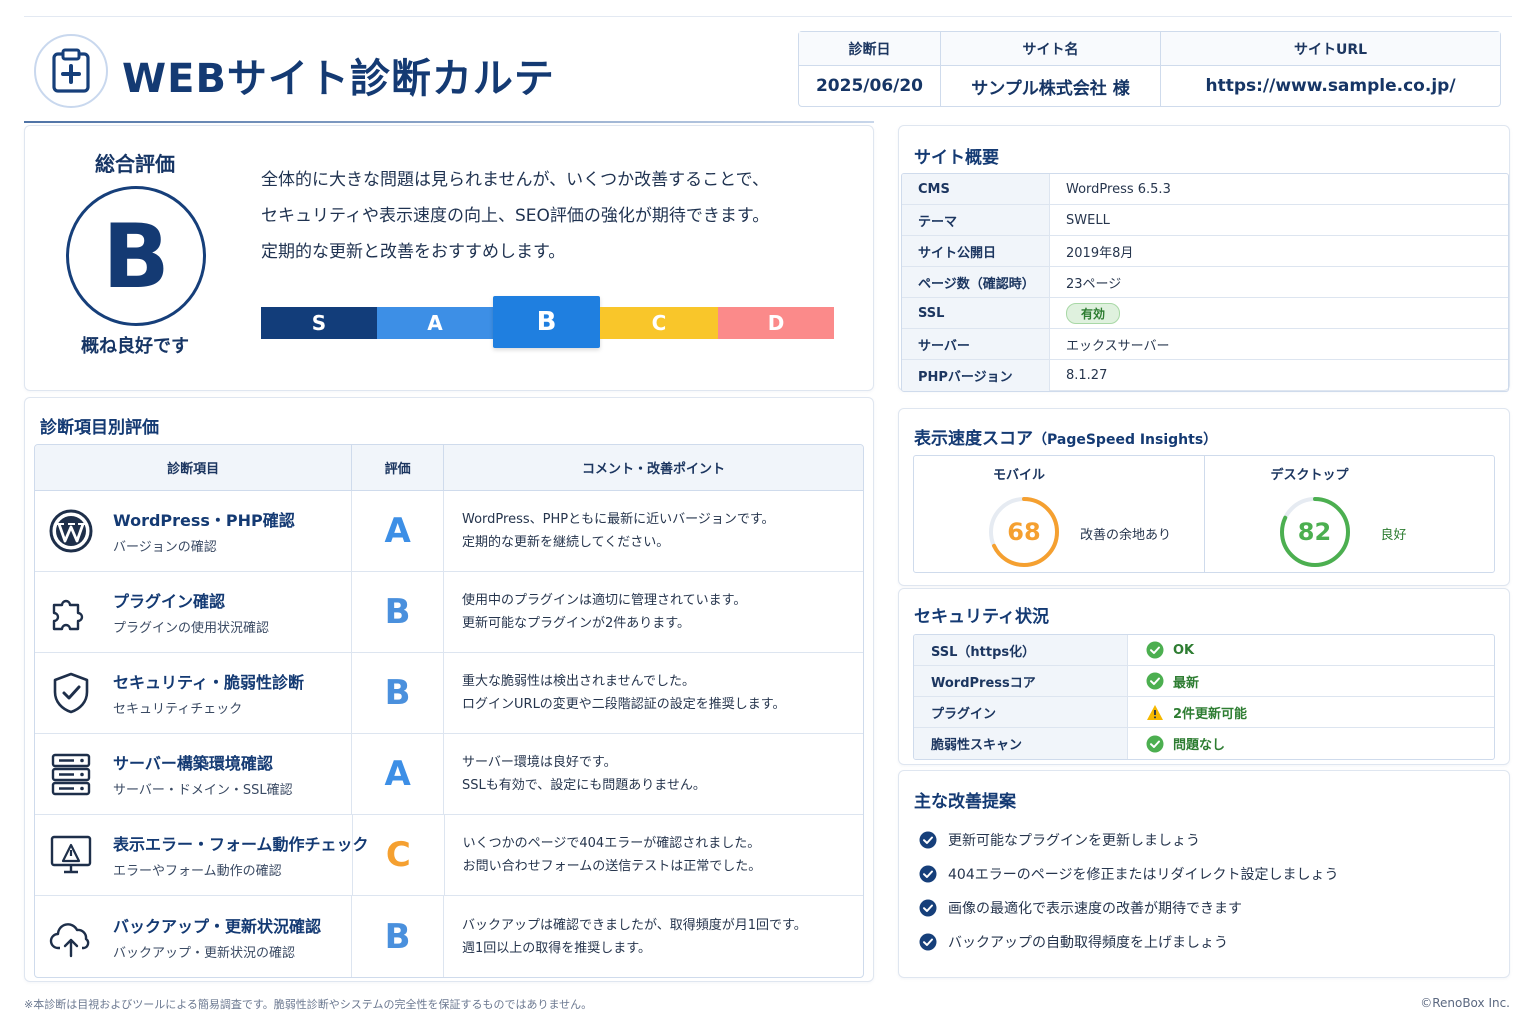  What do you see at coordinates (71, 71) in the screenshot?
I see `clipboard-medical-icon` at bounding box center [71, 71].